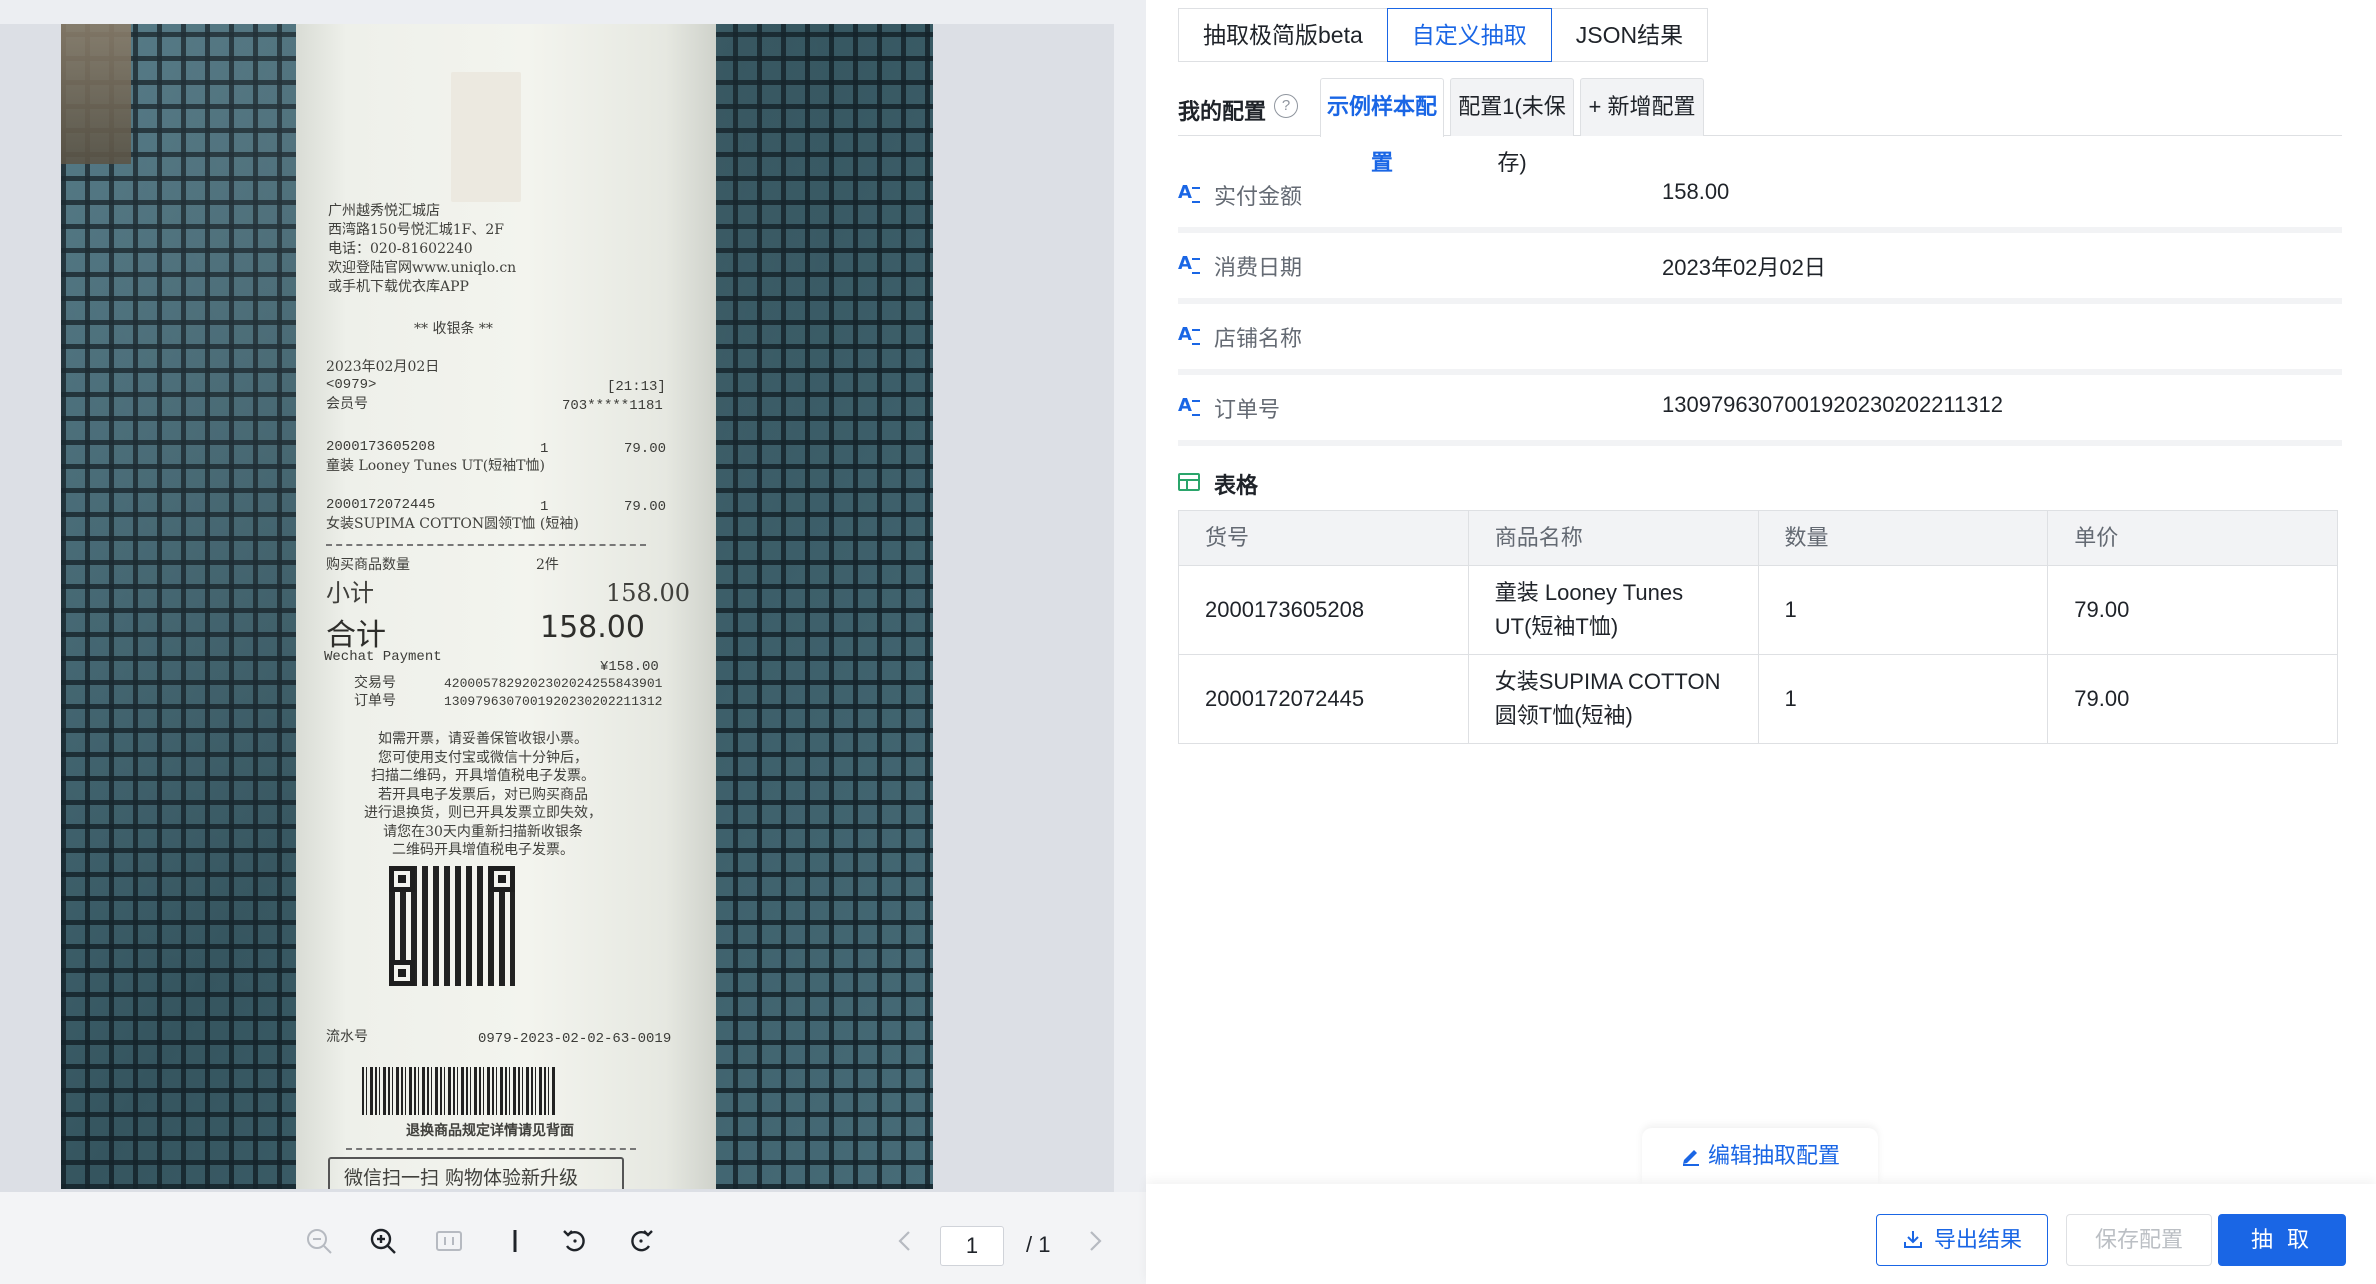 The image size is (2376, 1284). What do you see at coordinates (459, 1091) in the screenshot?
I see `barcode` at bounding box center [459, 1091].